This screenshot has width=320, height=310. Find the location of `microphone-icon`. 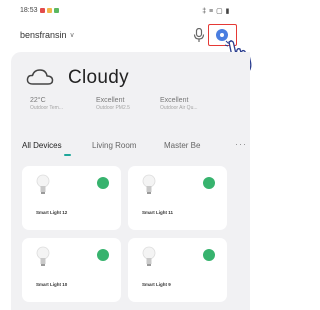

microphone-icon is located at coordinates (199, 35).